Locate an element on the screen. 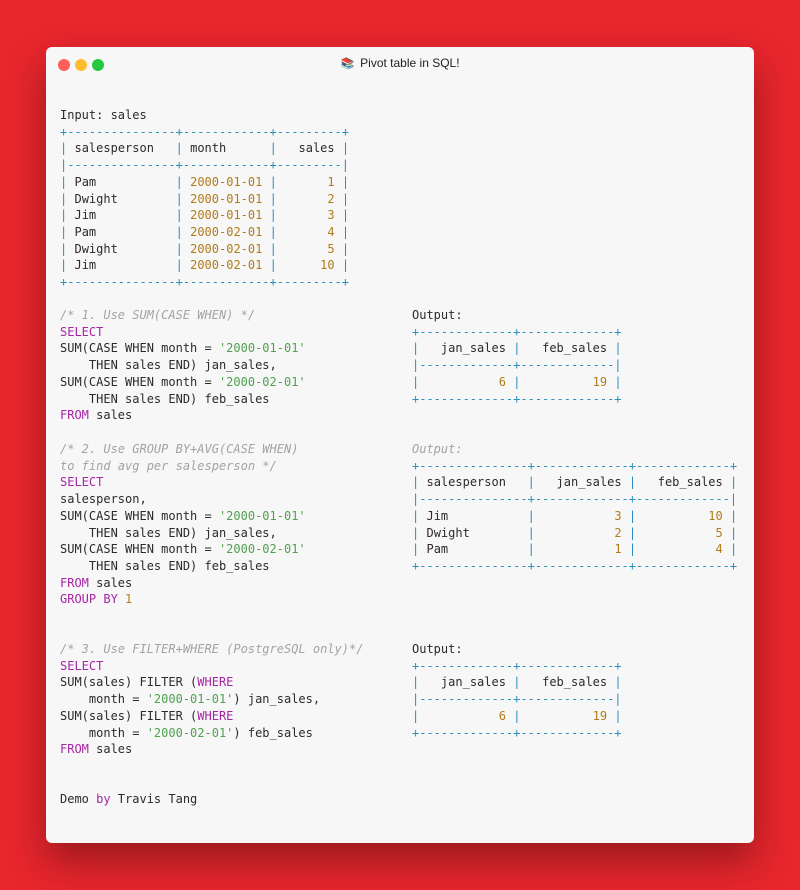  table-cell: 10 is located at coordinates (683, 515).